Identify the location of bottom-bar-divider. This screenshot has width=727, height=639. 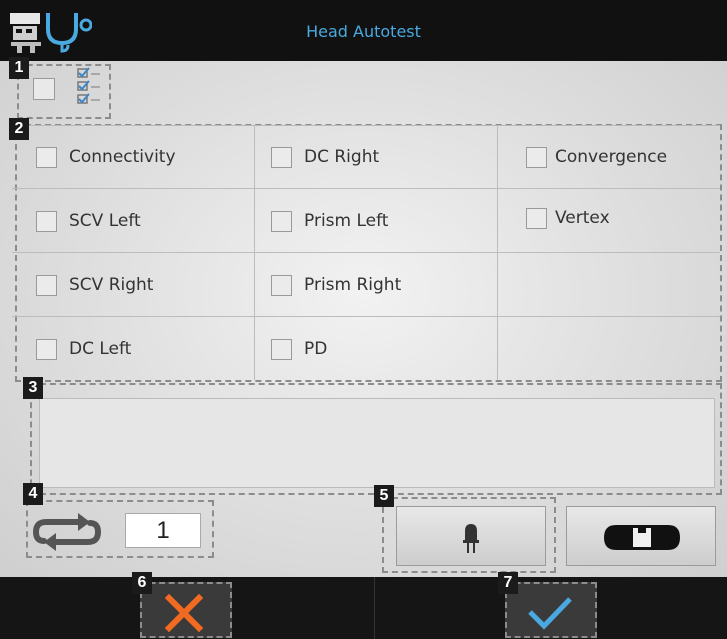
(374, 608).